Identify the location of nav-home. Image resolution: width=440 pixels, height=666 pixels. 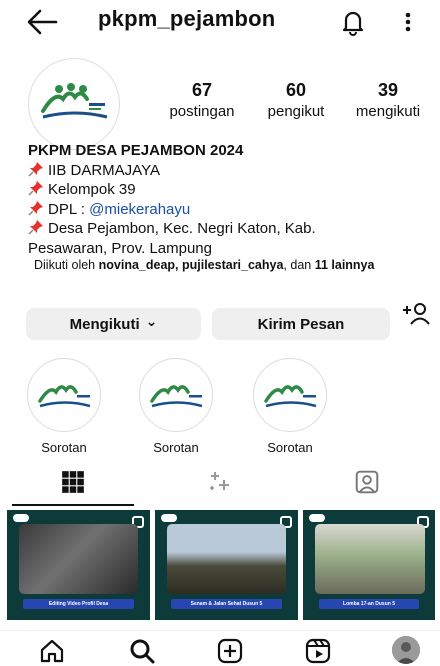
(52, 651).